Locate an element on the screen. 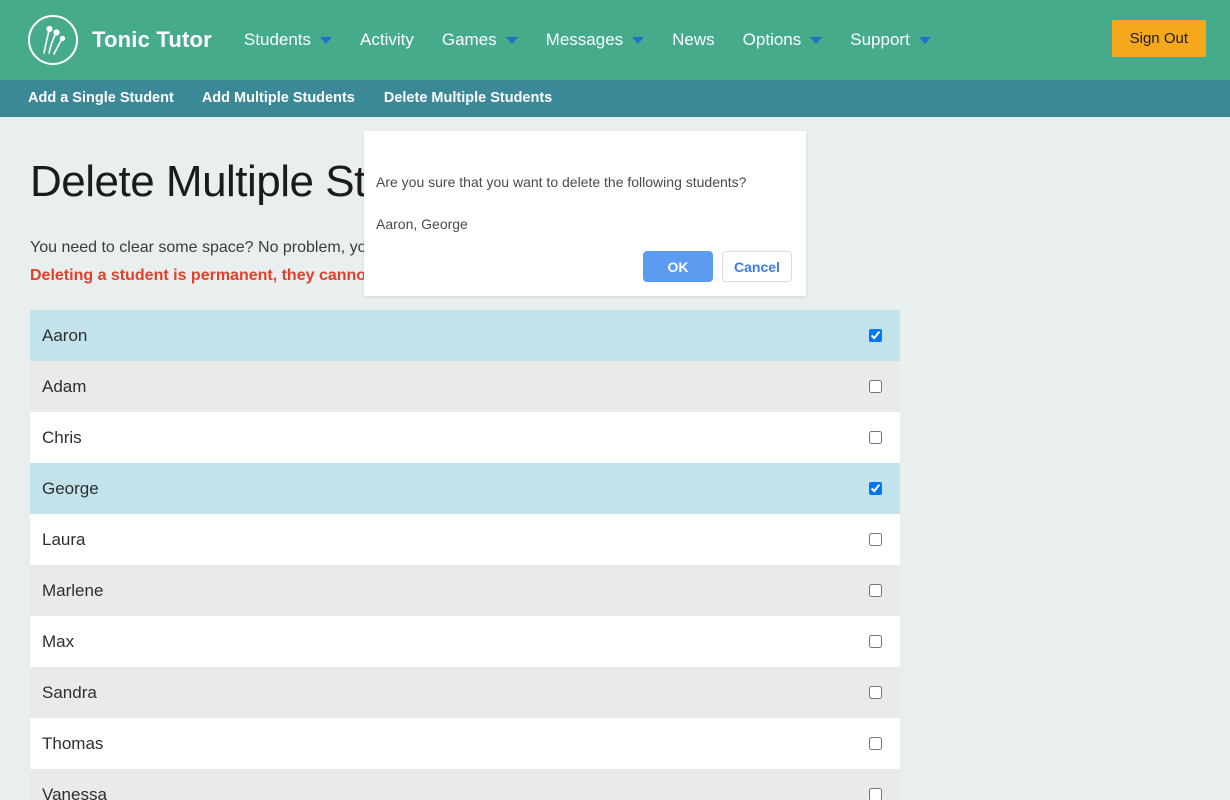 The width and height of the screenshot is (1230, 800). subnav-item-delete-multiple-students: Delete Multiple Students is located at coordinates (476, 98).